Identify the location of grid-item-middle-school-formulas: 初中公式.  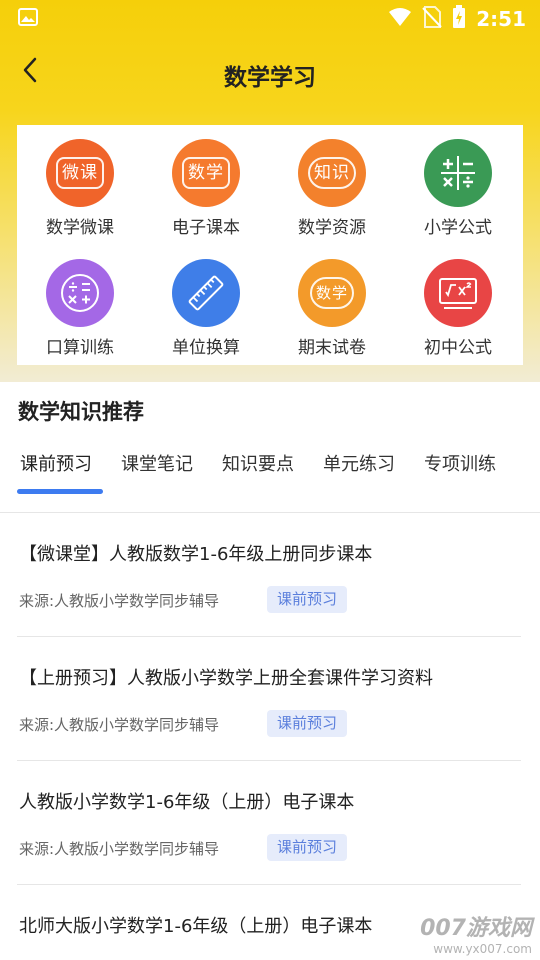
(458, 314).